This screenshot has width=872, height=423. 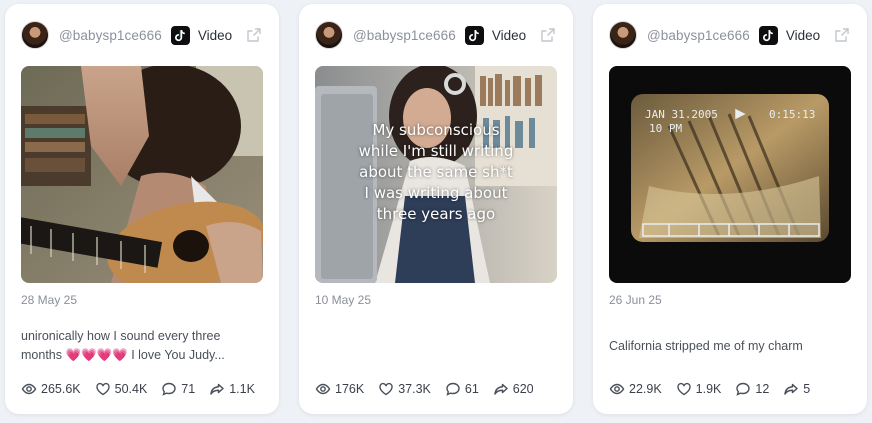 I want to click on likes-stat: 37.3K, so click(x=404, y=389).